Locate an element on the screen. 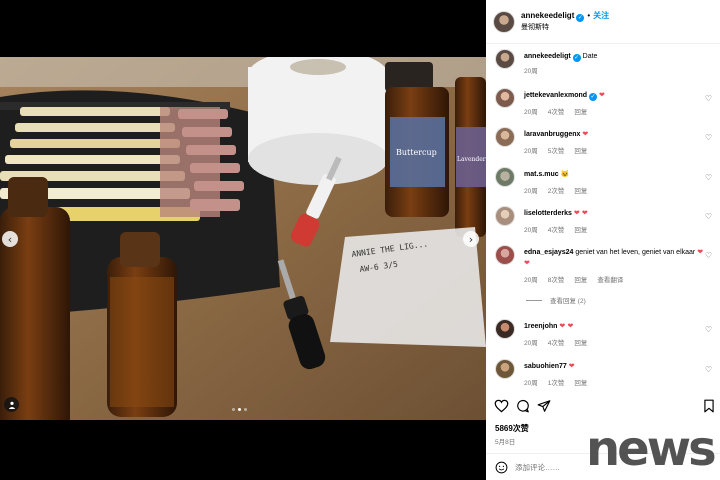 This screenshot has height=480, width=720. comment-username: edna_esjays24 is located at coordinates (548, 252).